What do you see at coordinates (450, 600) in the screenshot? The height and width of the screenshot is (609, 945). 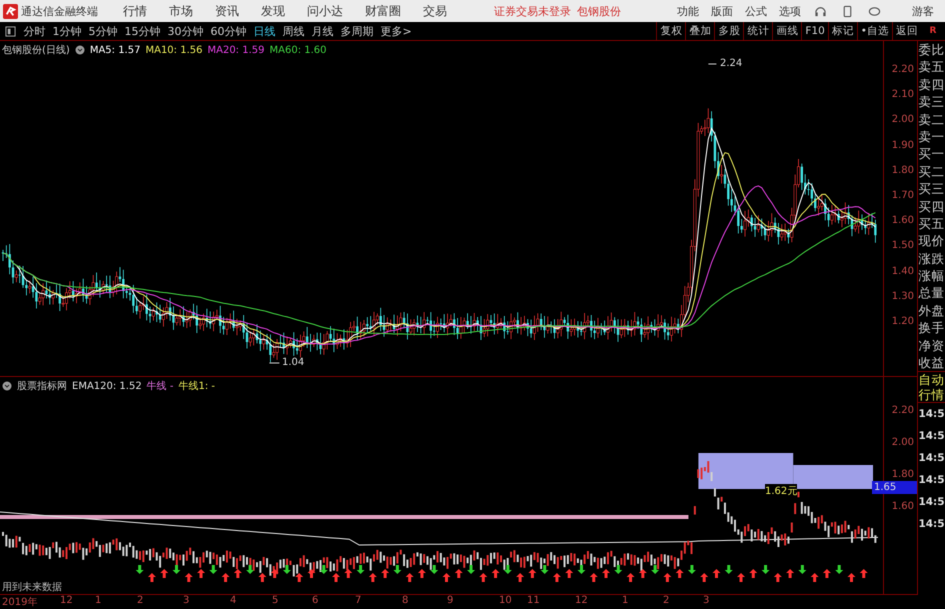 I see `date-tick: 9` at bounding box center [450, 600].